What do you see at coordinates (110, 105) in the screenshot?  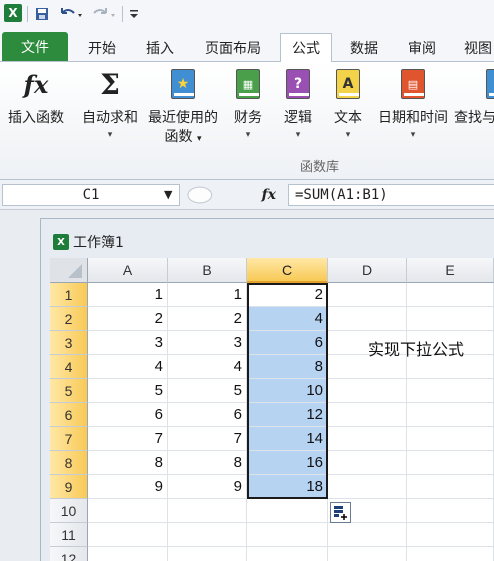 I see `autosum-button: Σ 自动求和 ▾` at bounding box center [110, 105].